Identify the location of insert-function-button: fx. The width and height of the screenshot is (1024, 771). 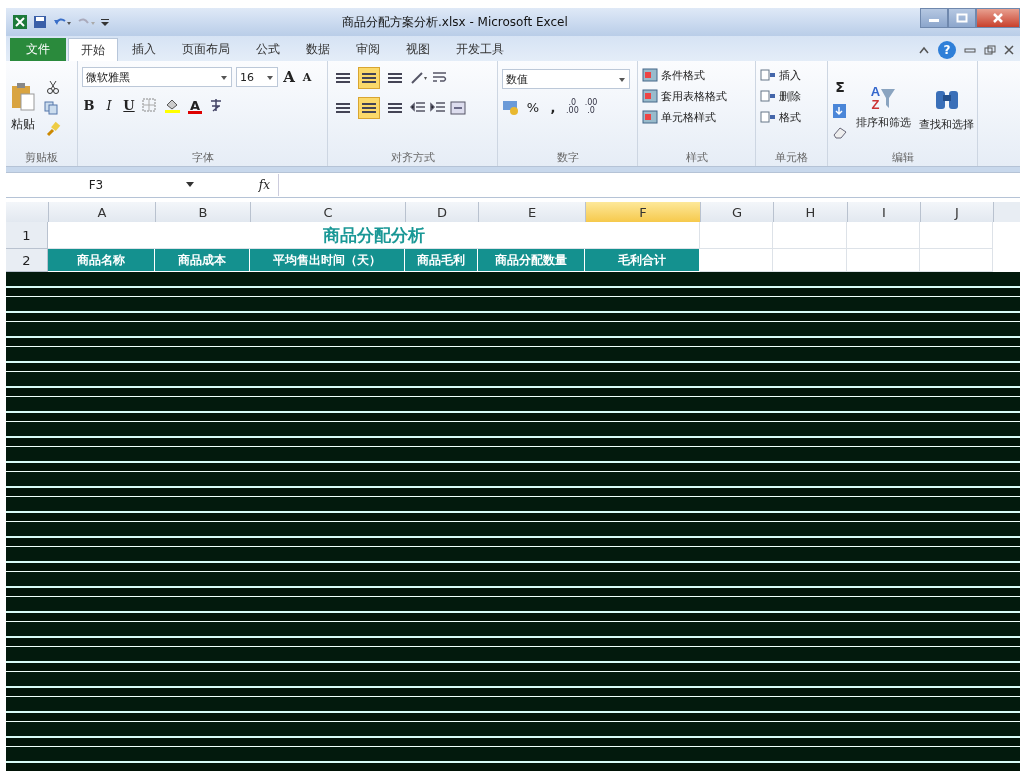
(238, 185).